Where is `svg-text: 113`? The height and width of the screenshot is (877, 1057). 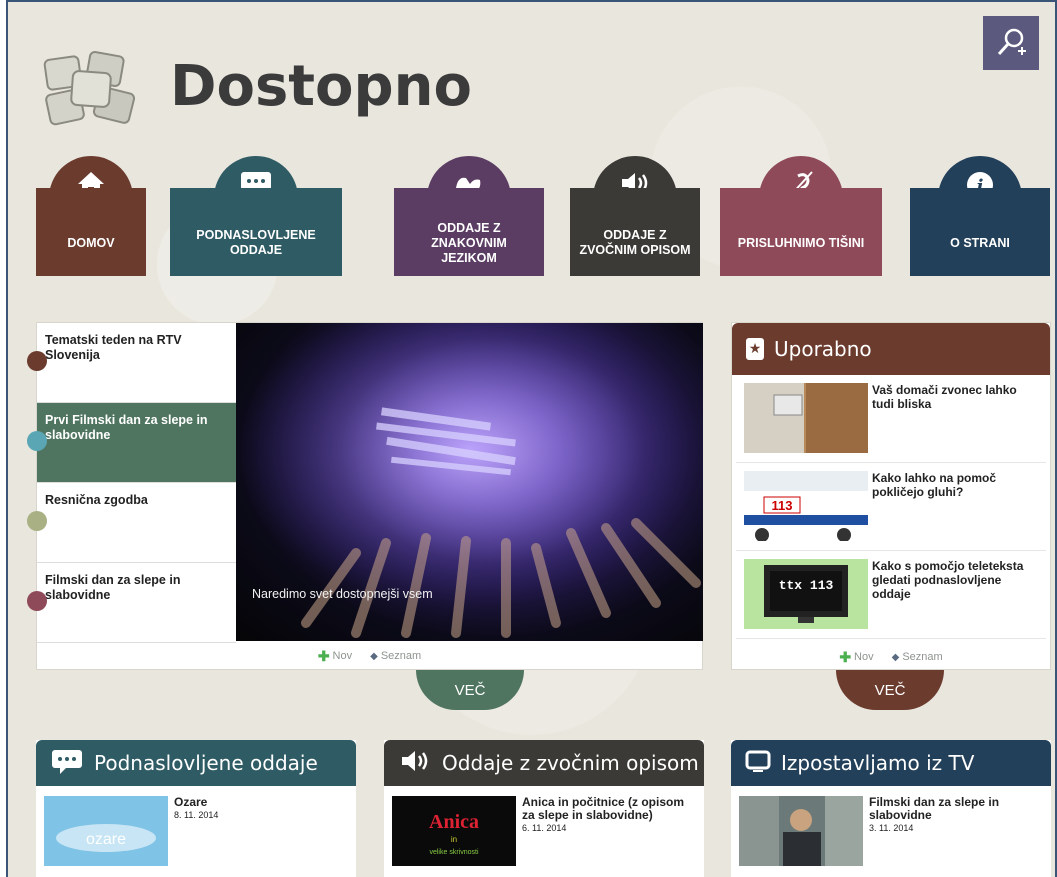 svg-text: 113 is located at coordinates (782, 505).